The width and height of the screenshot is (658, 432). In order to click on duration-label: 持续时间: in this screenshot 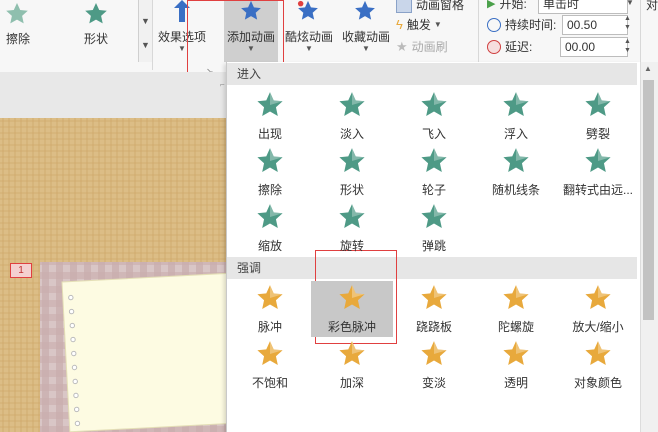, I will do `click(531, 25)`.